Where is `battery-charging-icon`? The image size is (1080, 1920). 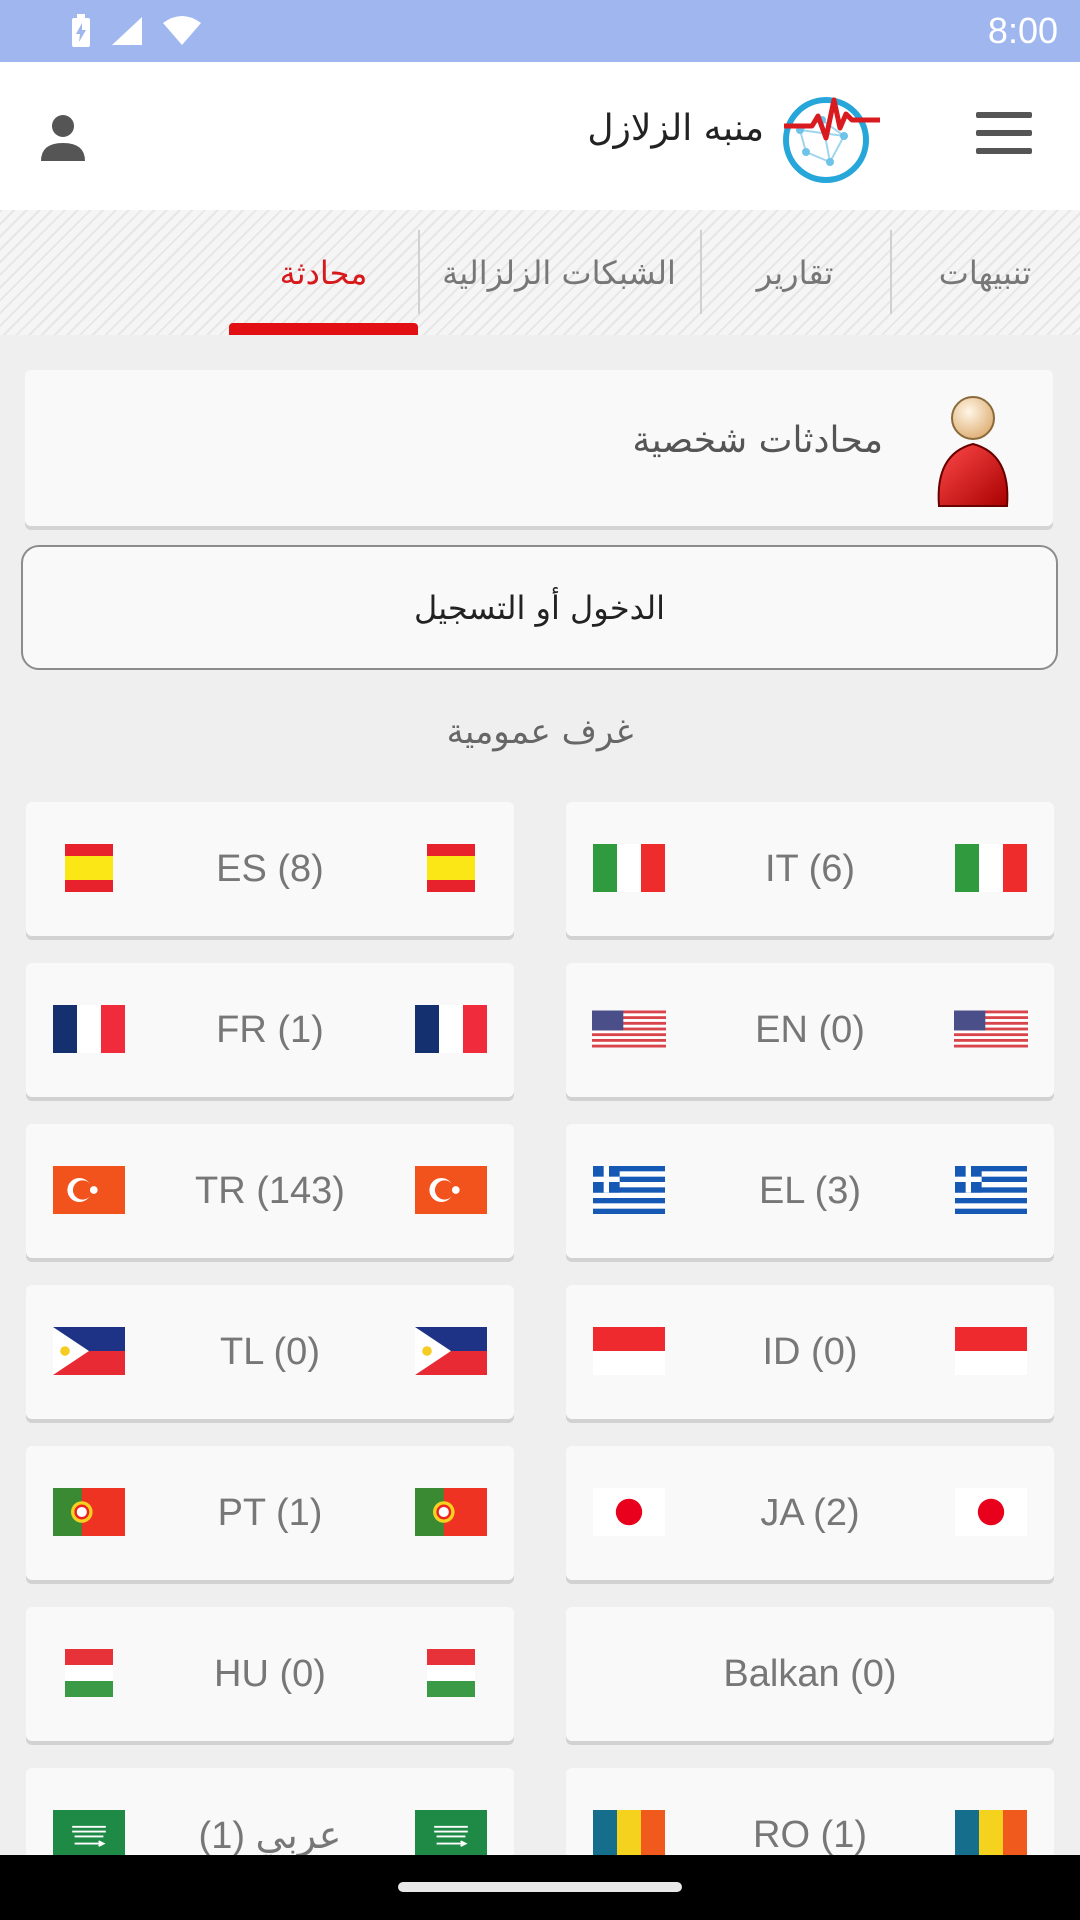
battery-charging-icon is located at coordinates (81, 30).